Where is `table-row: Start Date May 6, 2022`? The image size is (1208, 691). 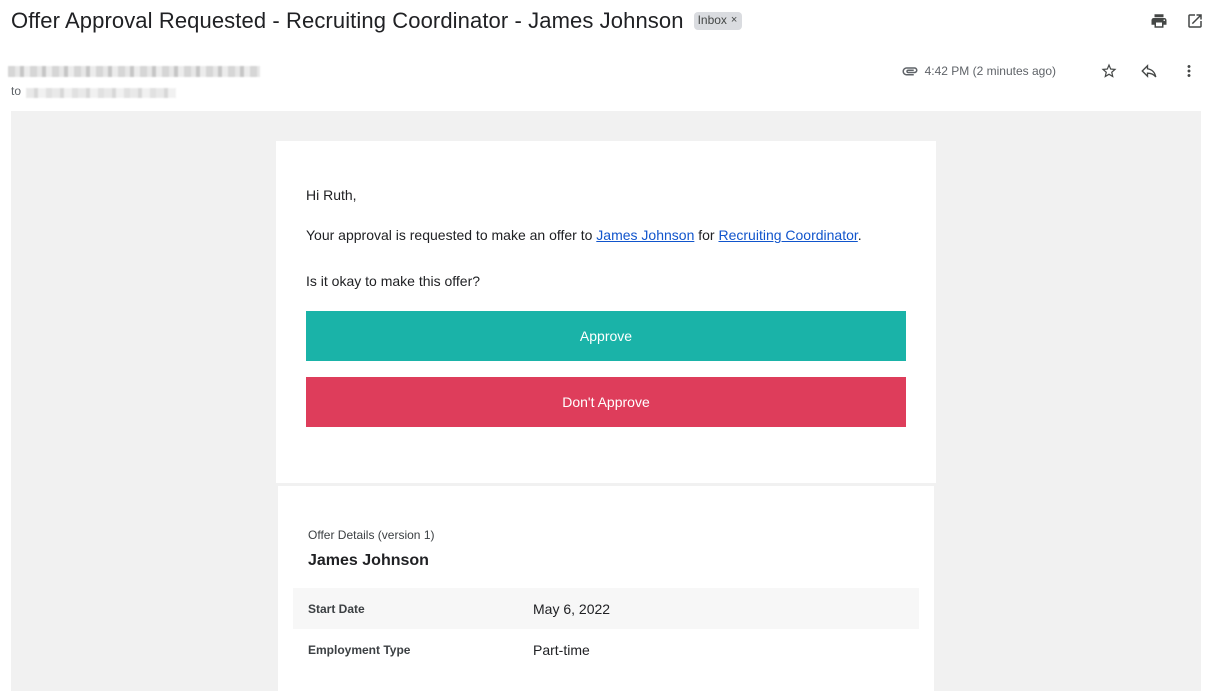 table-row: Start Date May 6, 2022 is located at coordinates (606, 608).